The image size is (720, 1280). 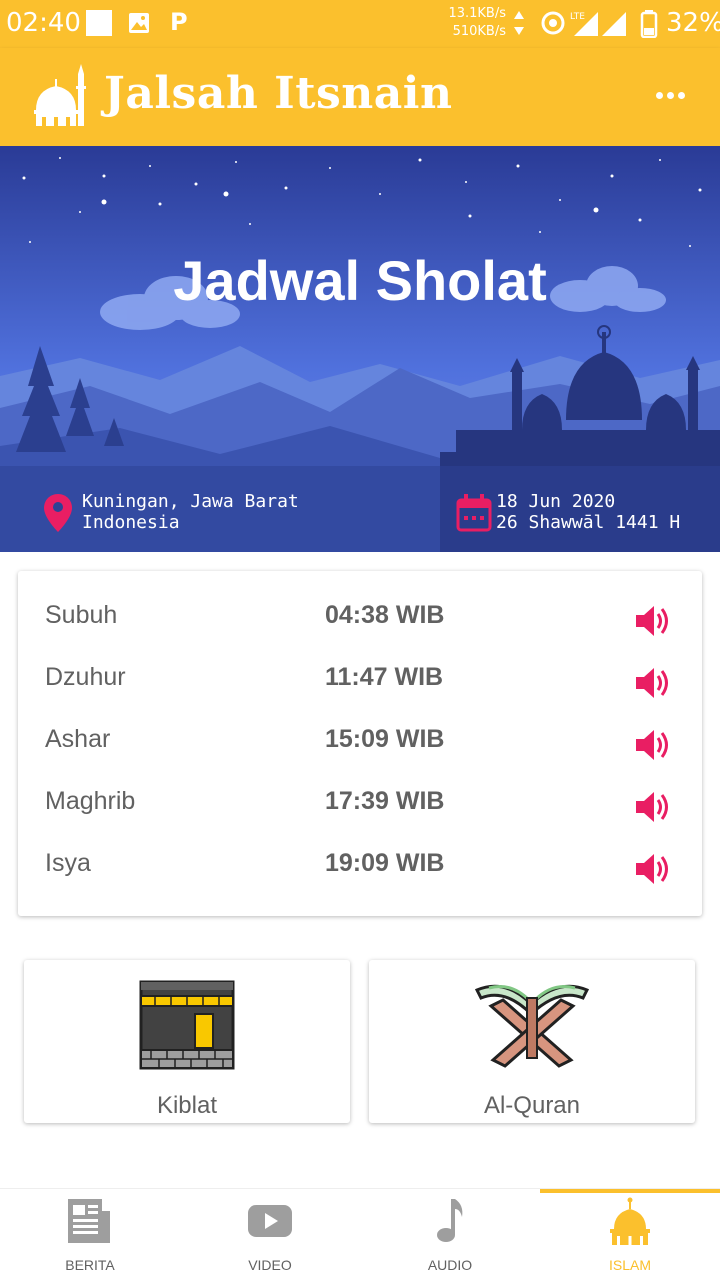 What do you see at coordinates (532, 1105) in the screenshot?
I see `quran-label: Al-Quran` at bounding box center [532, 1105].